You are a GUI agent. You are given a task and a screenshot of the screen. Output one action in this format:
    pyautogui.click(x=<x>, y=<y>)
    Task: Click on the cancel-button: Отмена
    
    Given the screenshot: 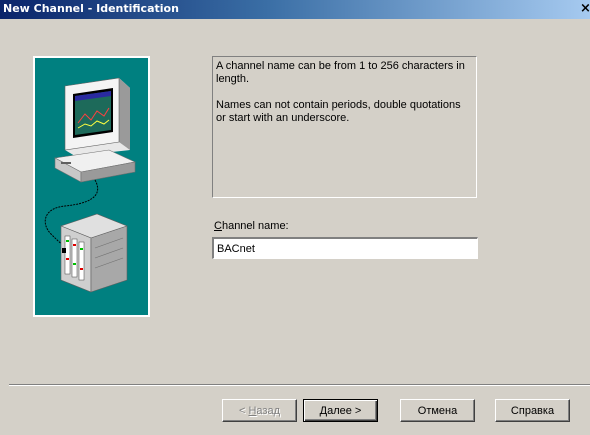 What is the action you would take?
    pyautogui.click(x=437, y=410)
    